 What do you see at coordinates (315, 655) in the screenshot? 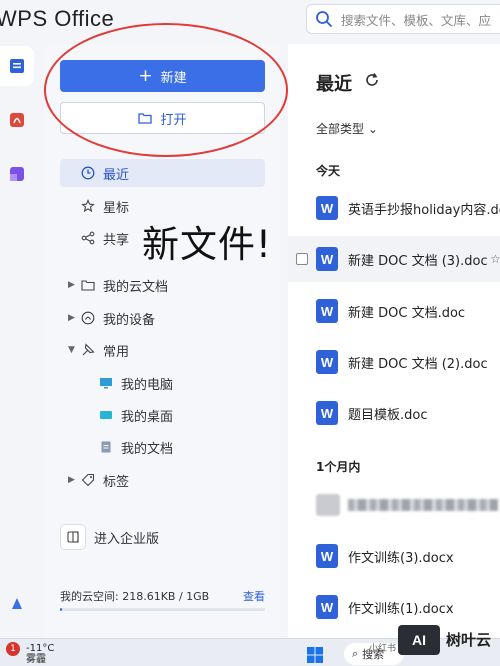
I see `windows-start-icon` at bounding box center [315, 655].